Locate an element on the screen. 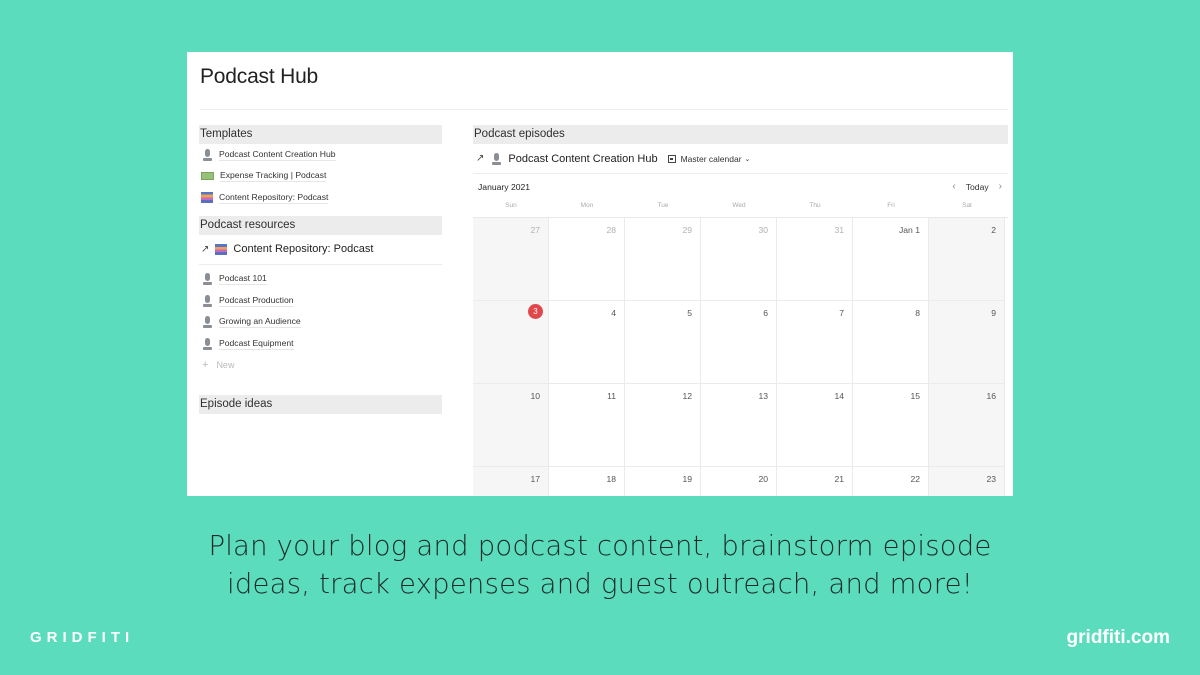 Image resolution: width=1200 pixels, height=675 pixels. weekday-header: Sun Mon Tue Wed Thu Fri Sat is located at coordinates (740, 208).